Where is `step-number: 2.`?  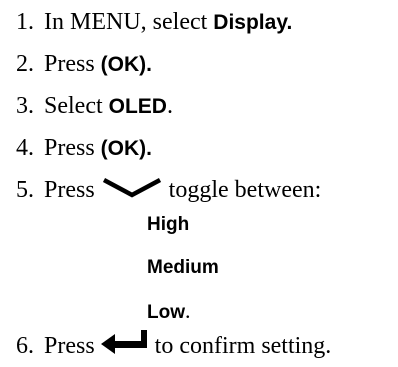
step-number: 2. is located at coordinates (25, 64).